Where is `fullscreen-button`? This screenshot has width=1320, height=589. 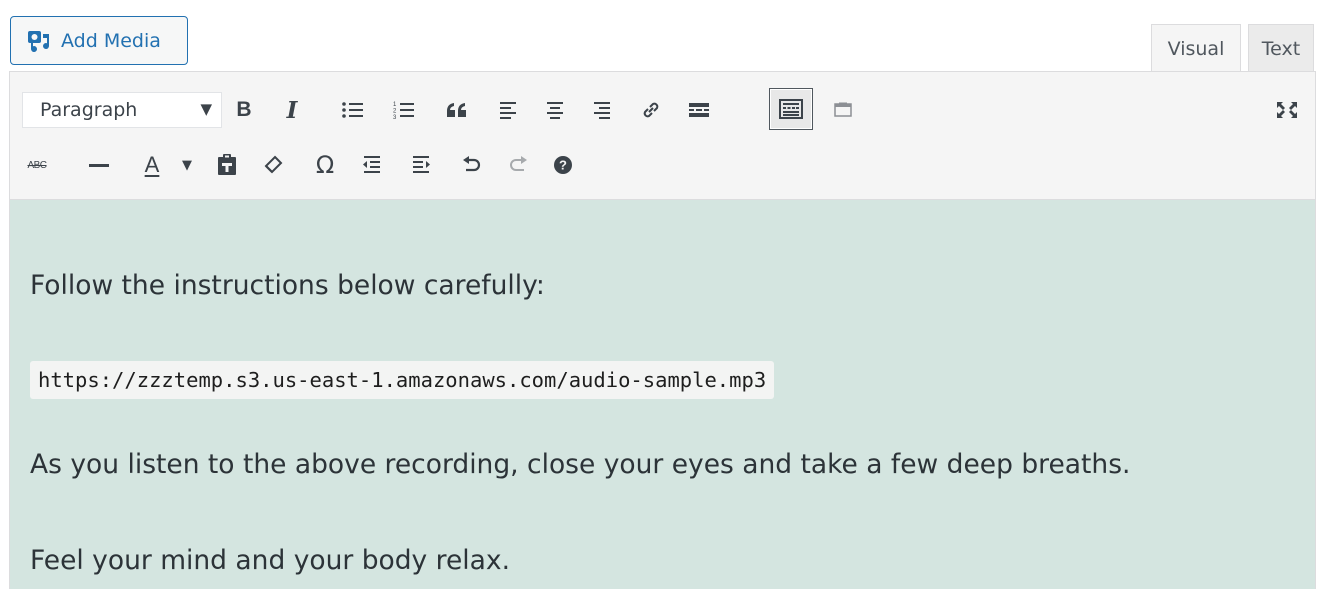
fullscreen-button is located at coordinates (1287, 110).